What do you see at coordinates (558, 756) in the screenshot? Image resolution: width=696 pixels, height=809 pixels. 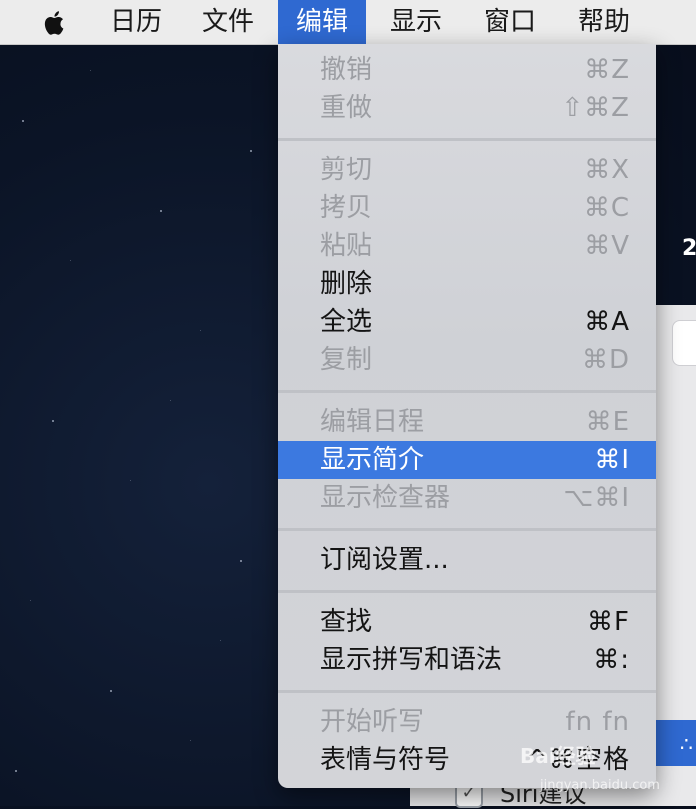 I see `baidu-watermark: Bai经验` at bounding box center [558, 756].